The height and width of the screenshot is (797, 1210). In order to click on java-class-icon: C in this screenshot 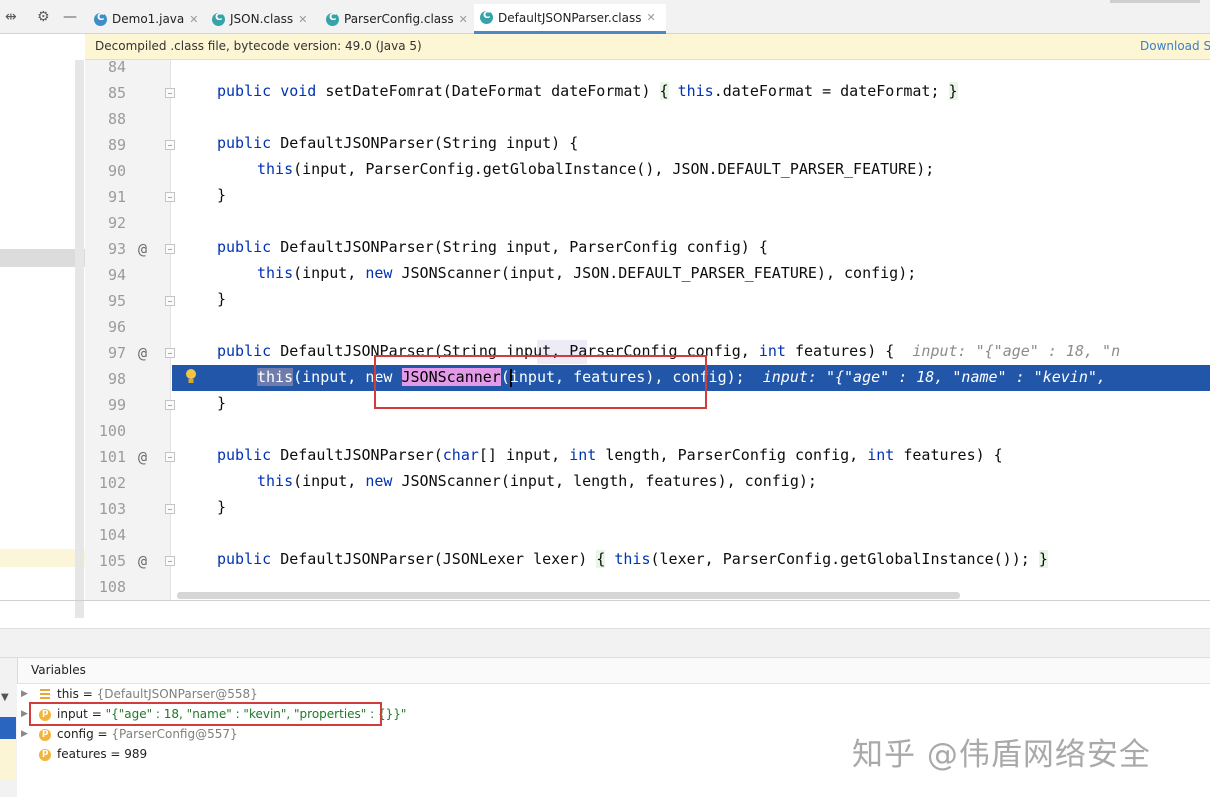, I will do `click(100, 19)`.